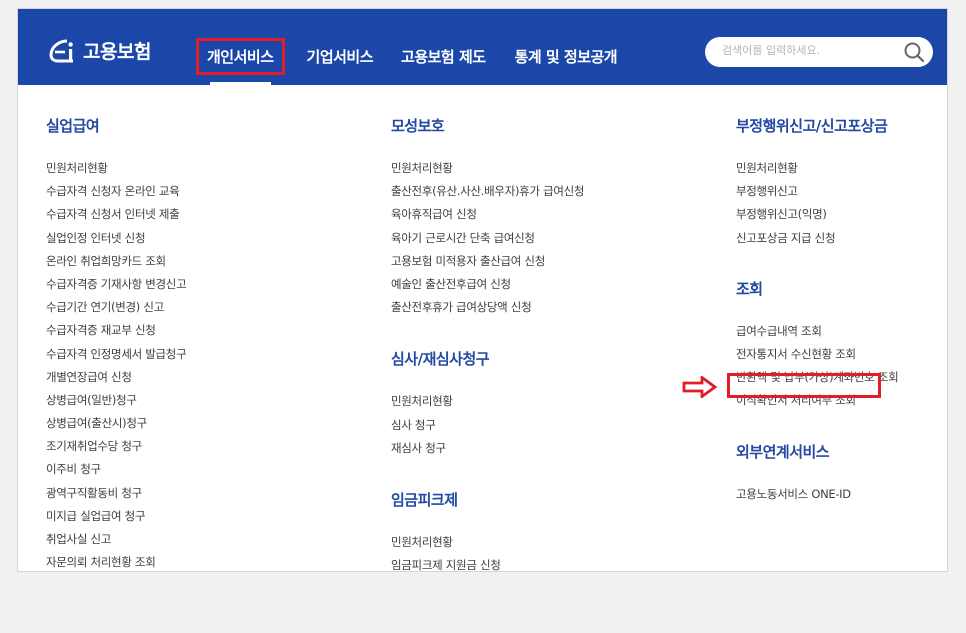 This screenshot has width=966, height=633. I want to click on top-navigation-bar: 고용보험 개인서비스 기업서비스 고용보험 제도 통계 및 정보공개, so click(482, 47).